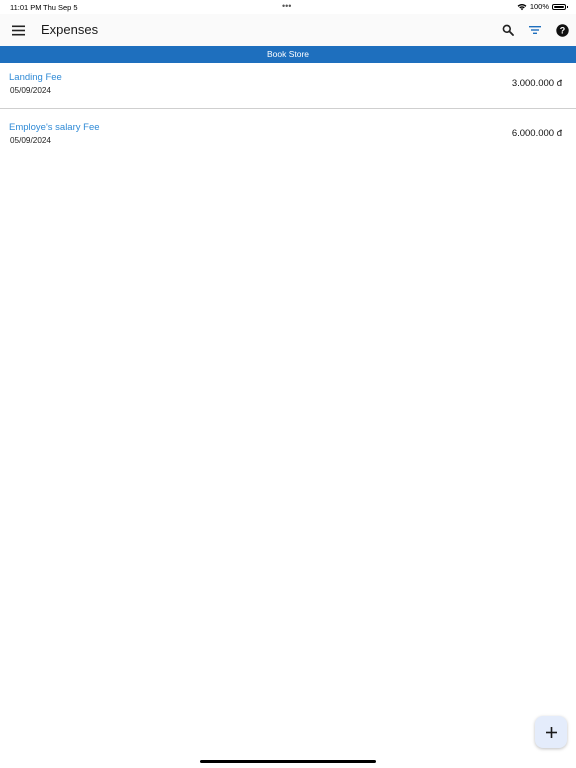  Describe the element at coordinates (60, 7) in the screenshot. I see `status-date: Thu Sep 5` at that location.